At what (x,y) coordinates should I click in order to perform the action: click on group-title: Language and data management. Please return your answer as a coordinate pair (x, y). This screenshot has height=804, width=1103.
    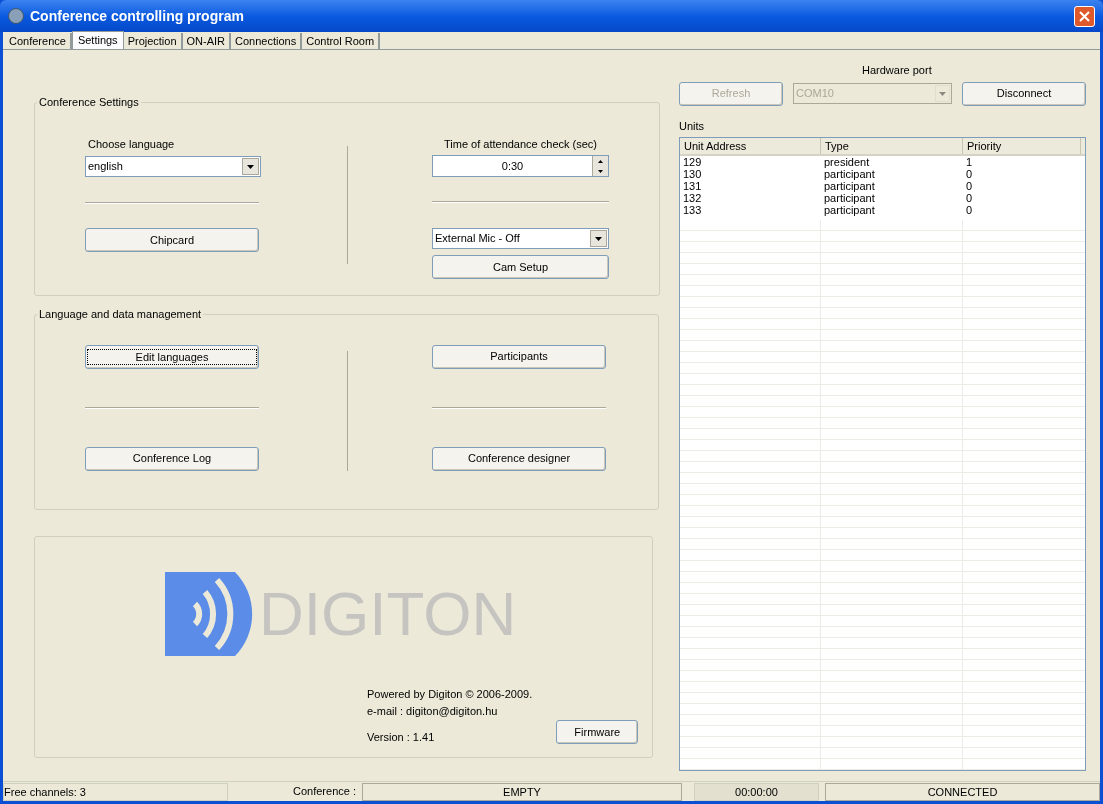
    Looking at the image, I should click on (120, 314).